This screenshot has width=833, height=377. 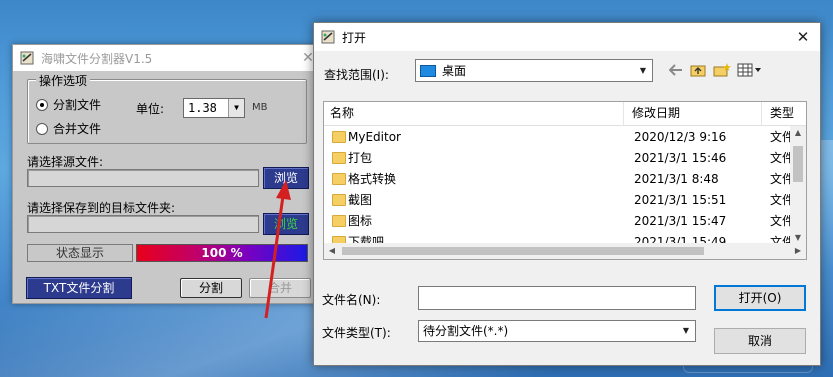 I want to click on progress-bar: 100 %, so click(x=222, y=253).